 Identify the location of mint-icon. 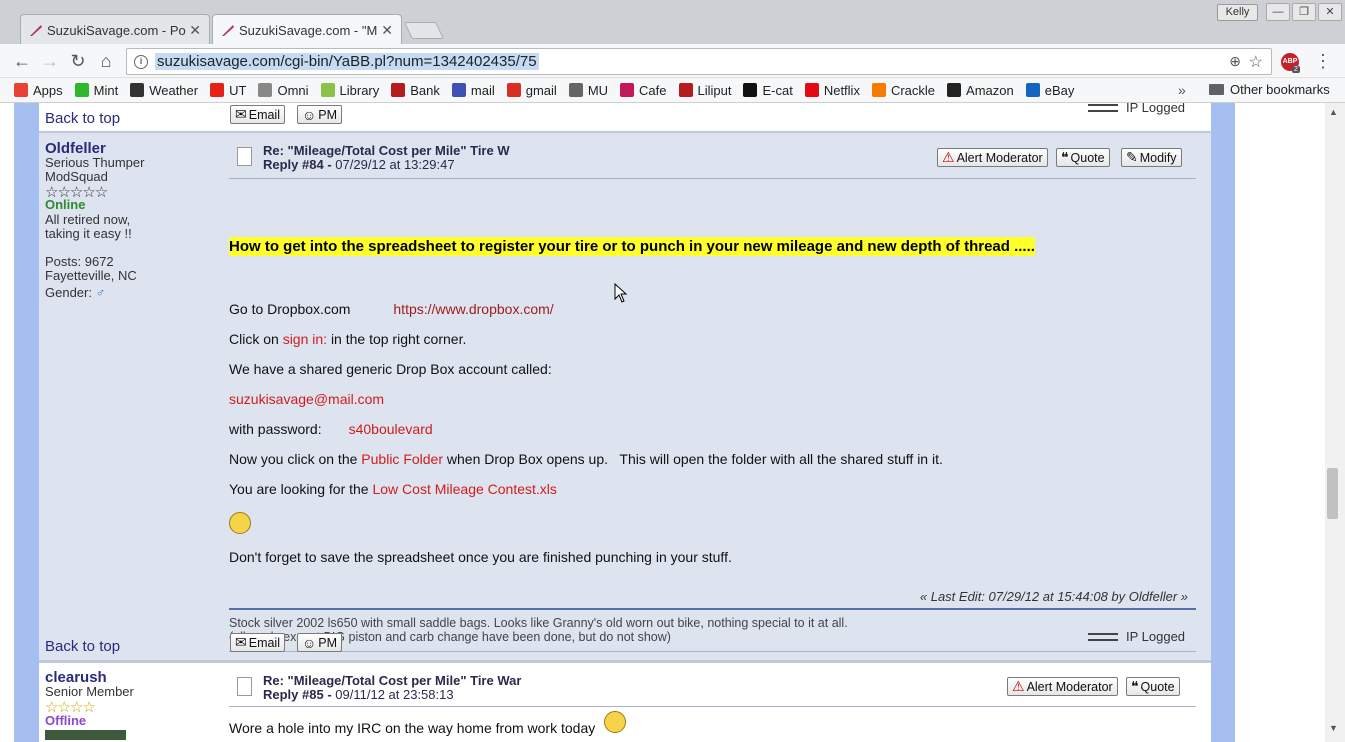
(81, 90).